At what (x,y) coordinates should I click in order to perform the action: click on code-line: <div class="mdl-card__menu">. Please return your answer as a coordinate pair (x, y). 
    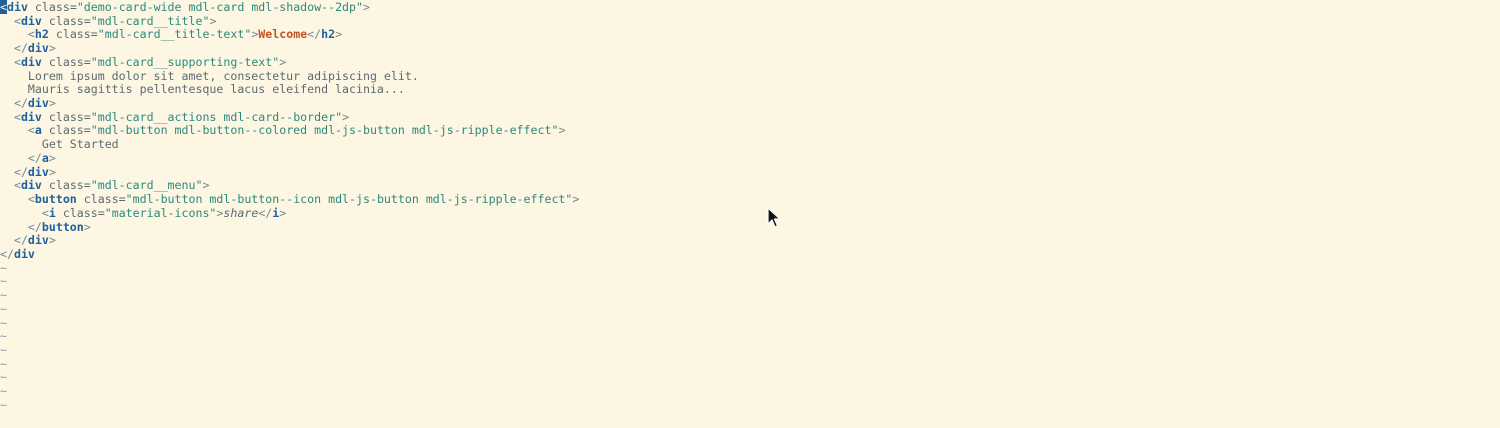
    Looking at the image, I should click on (289, 185).